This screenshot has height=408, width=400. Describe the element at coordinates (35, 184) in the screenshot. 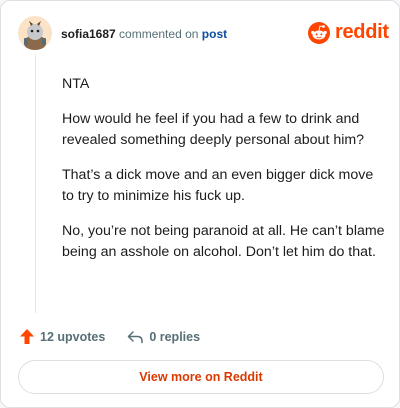

I see `thread-line` at that location.